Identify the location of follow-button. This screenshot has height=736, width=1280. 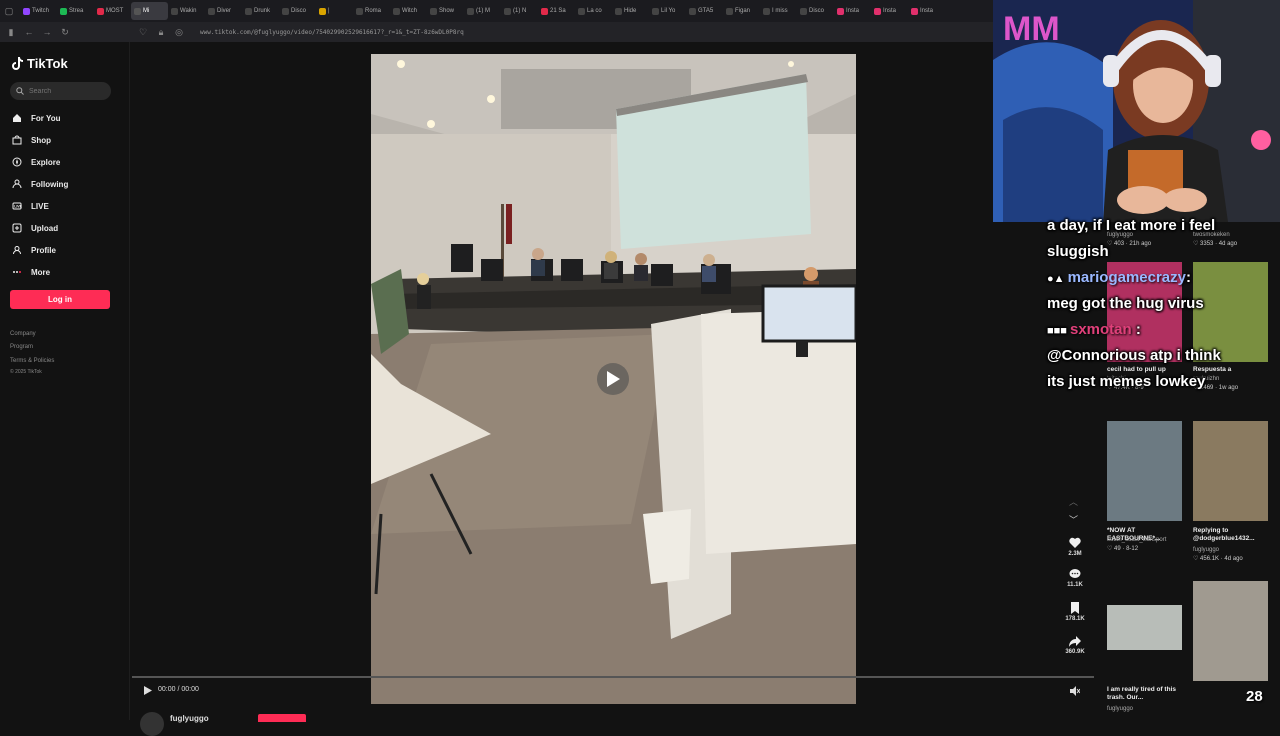
(282, 718).